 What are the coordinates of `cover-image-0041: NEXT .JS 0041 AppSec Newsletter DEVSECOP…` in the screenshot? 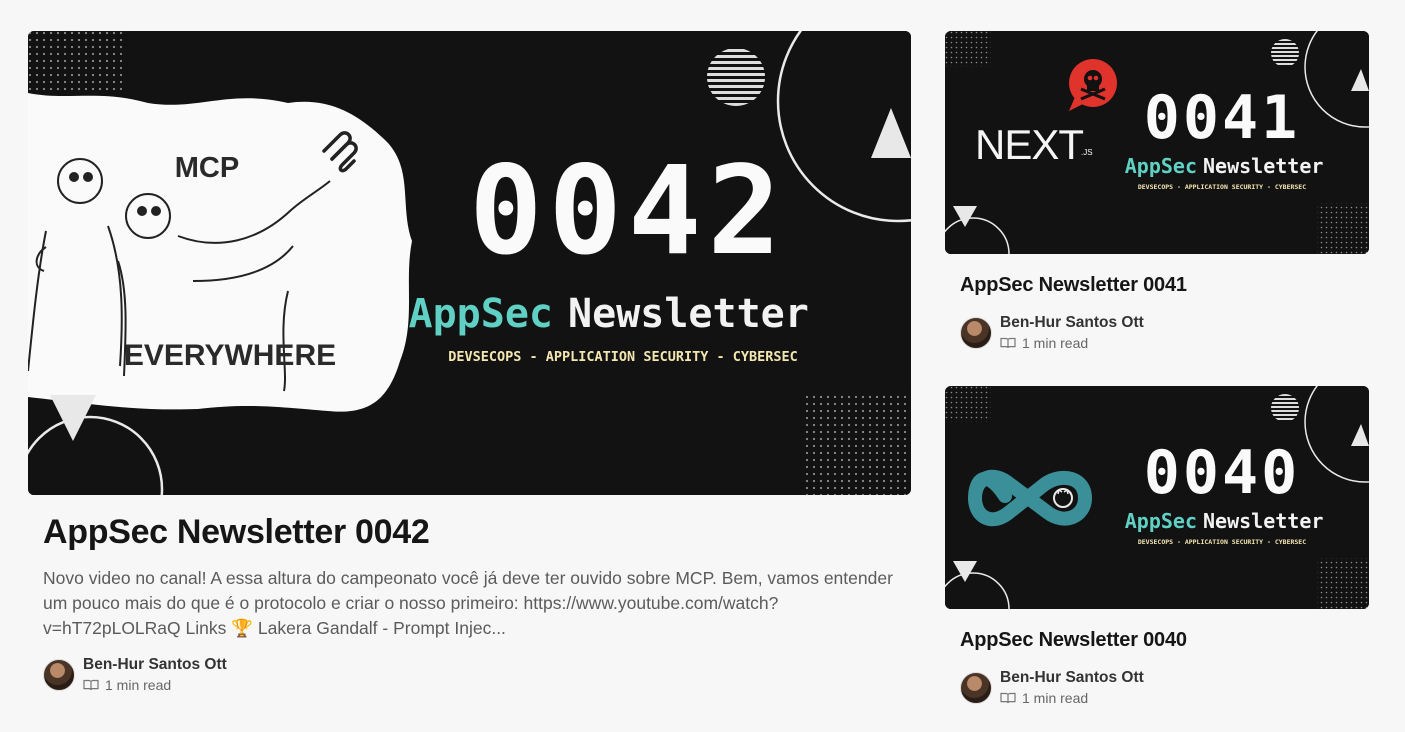 It's located at (1157, 142).